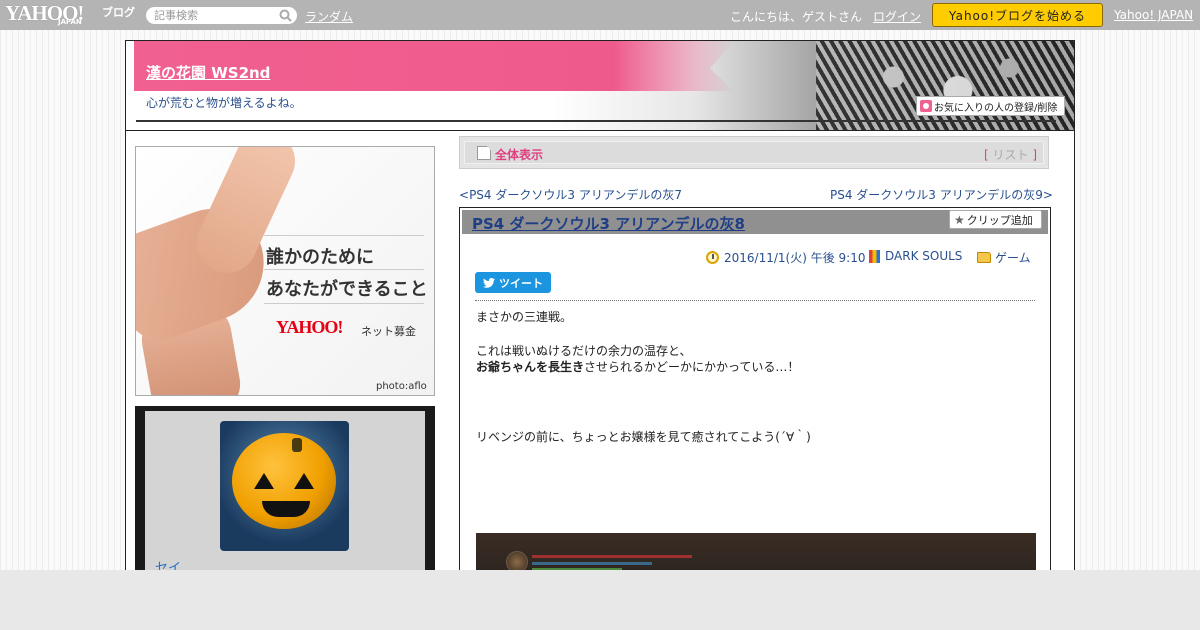  I want to click on article-date-meta: 2016/11/1(火) 午後 9:10, so click(785, 257).